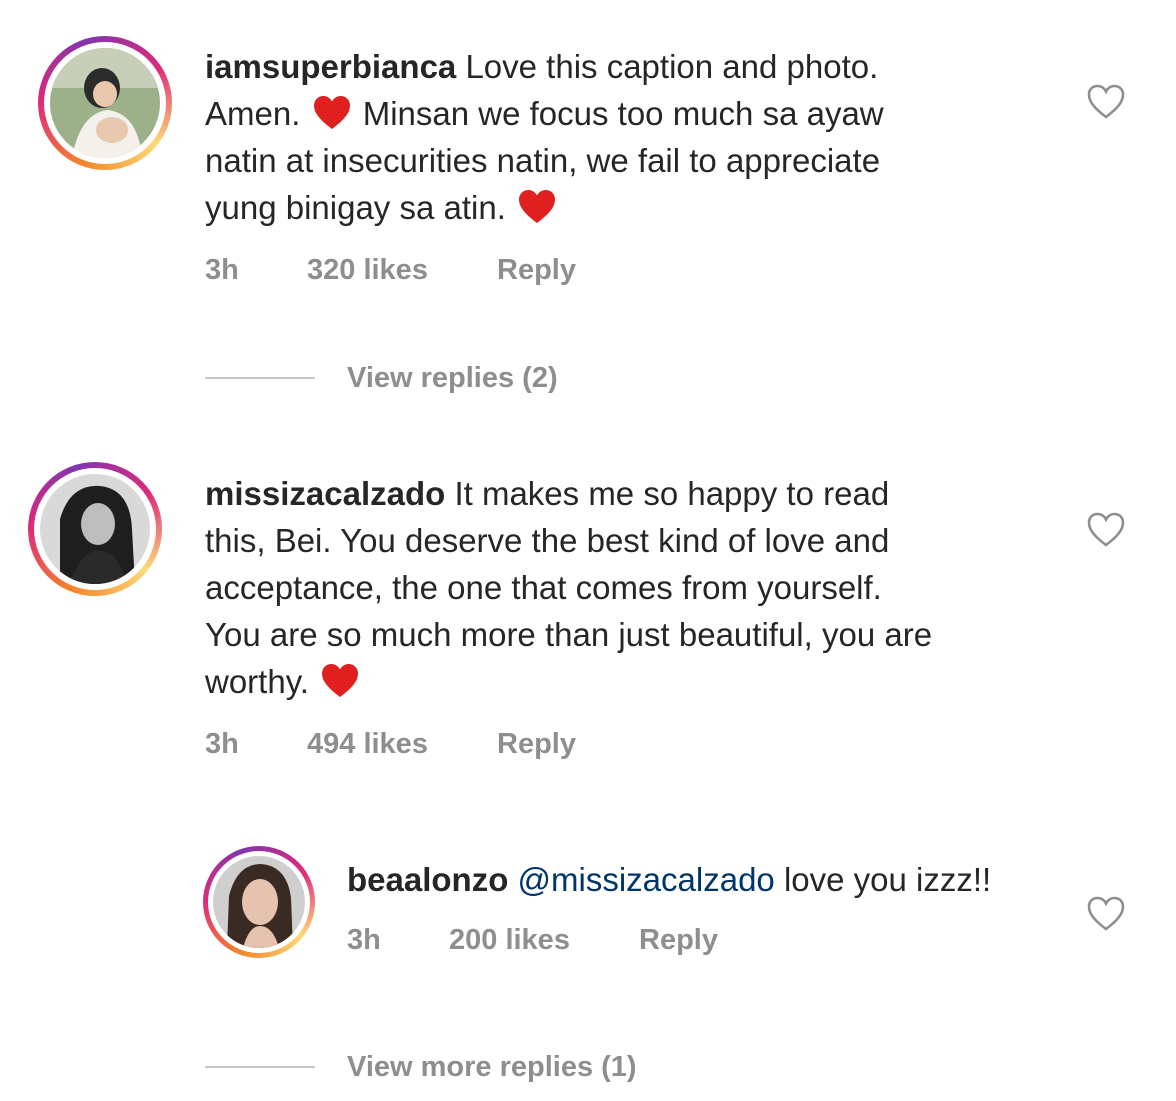 Image resolution: width=1176 pixels, height=1101 pixels. What do you see at coordinates (646, 879) in the screenshot?
I see `mention-link: @missizacalzado` at bounding box center [646, 879].